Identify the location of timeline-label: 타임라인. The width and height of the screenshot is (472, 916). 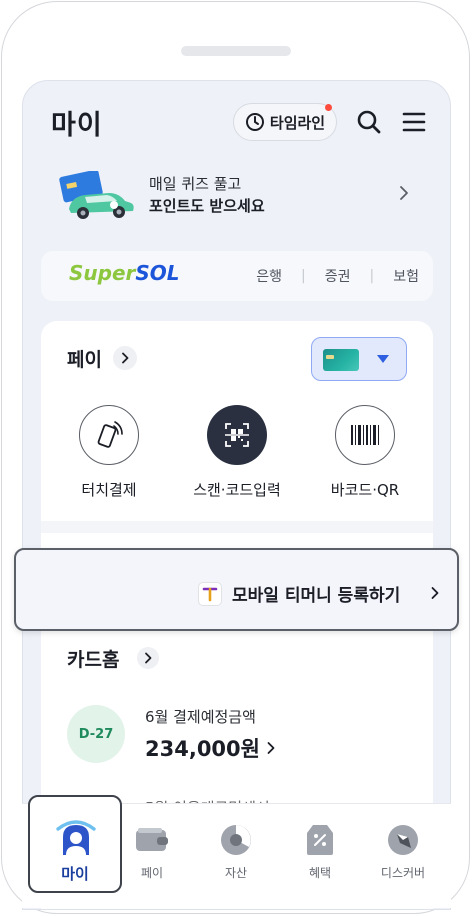
(297, 122).